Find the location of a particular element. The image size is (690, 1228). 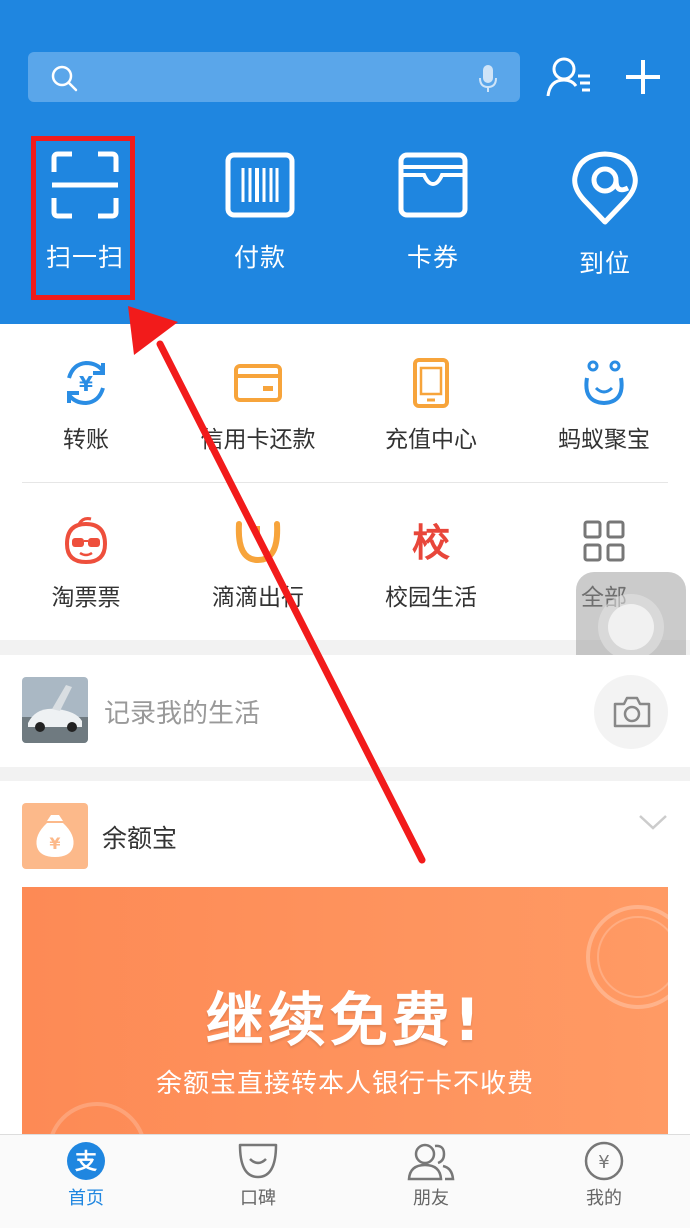

yuebao-logo: ¥ is located at coordinates (55, 836).